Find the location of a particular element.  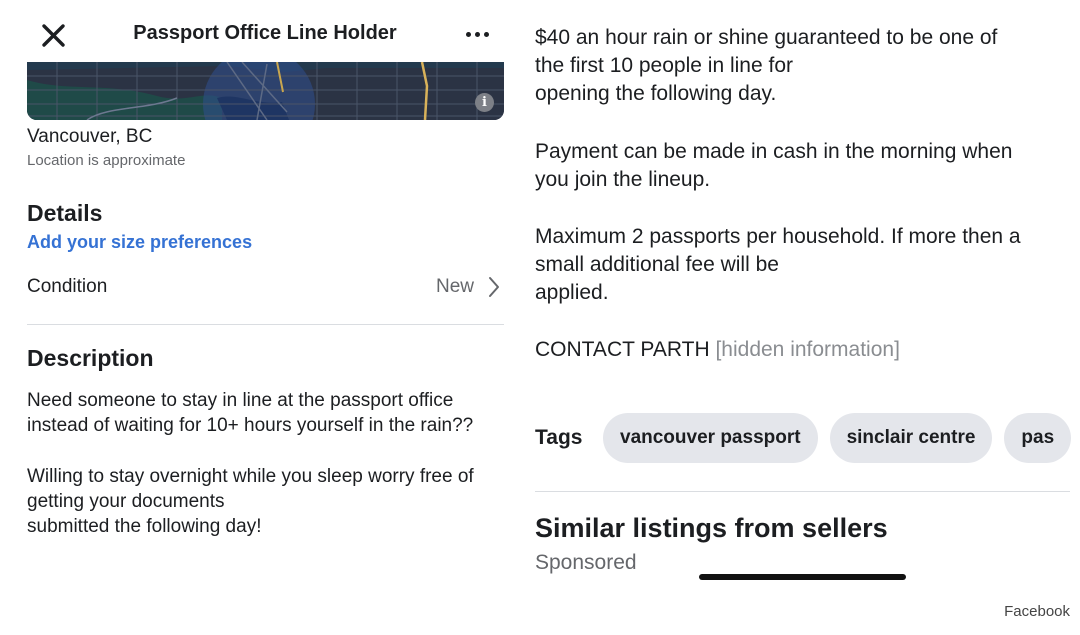

hidden-contact-info: [hidden information] is located at coordinates (807, 349).